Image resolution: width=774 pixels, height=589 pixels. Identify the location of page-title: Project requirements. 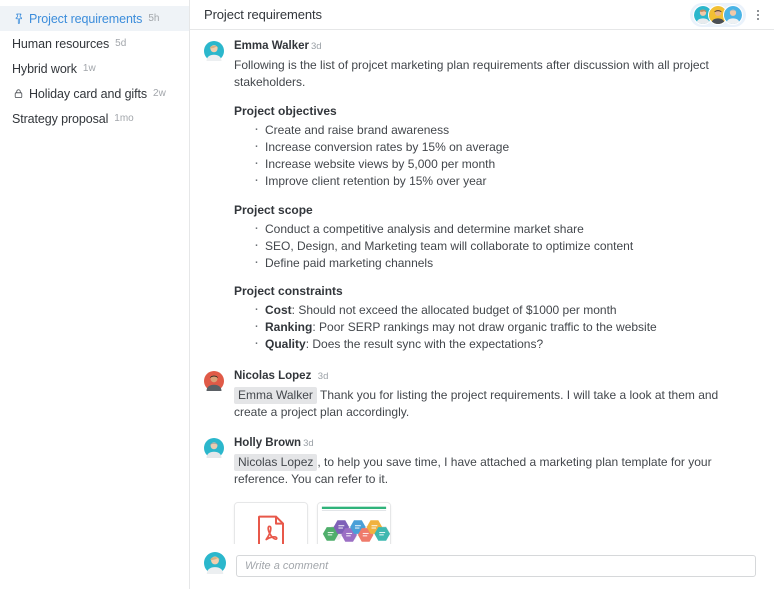
(263, 14).